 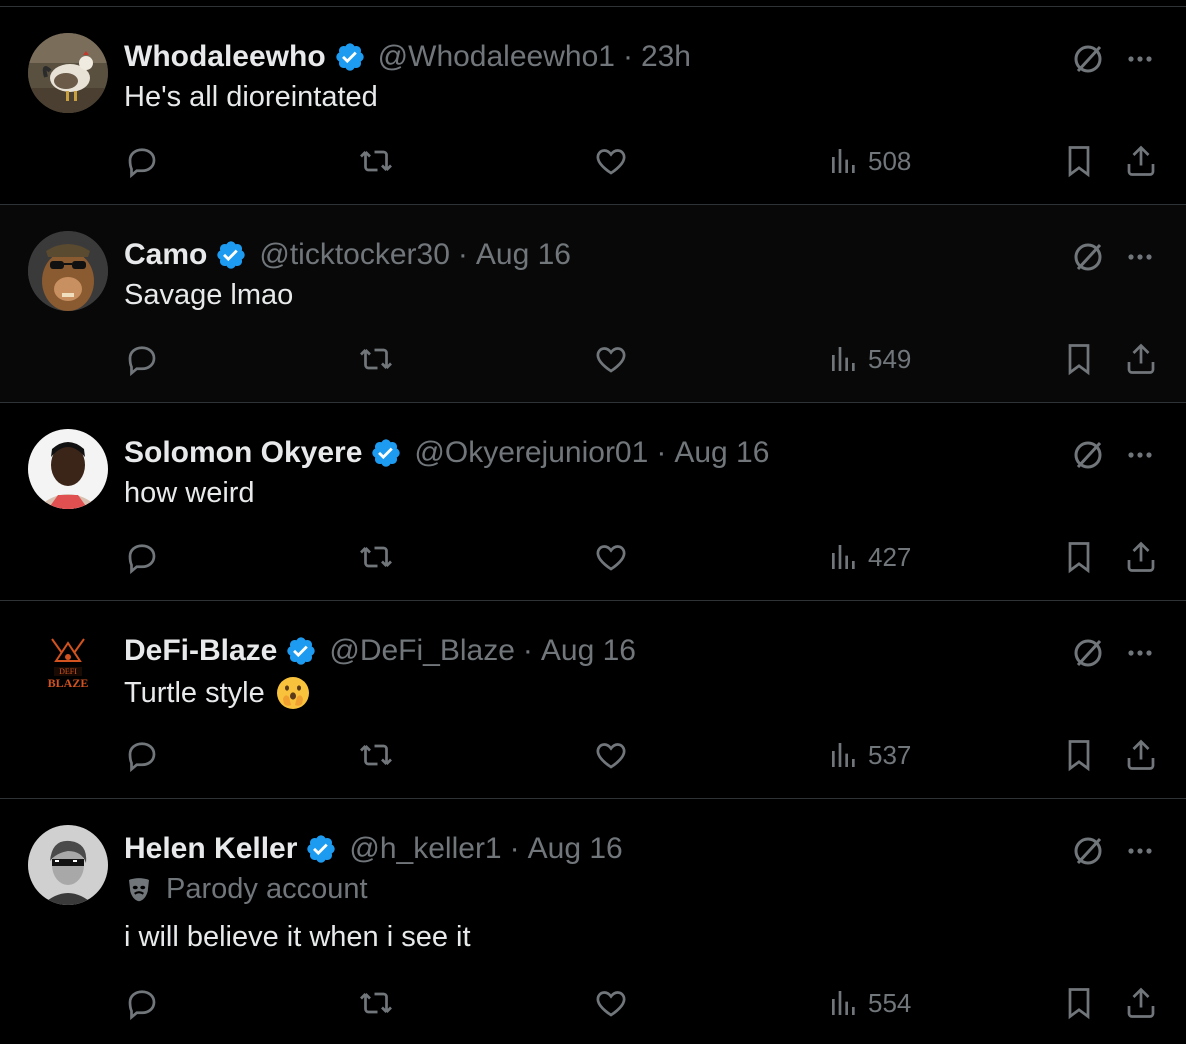 I want to click on views-count: 549, so click(x=890, y=358).